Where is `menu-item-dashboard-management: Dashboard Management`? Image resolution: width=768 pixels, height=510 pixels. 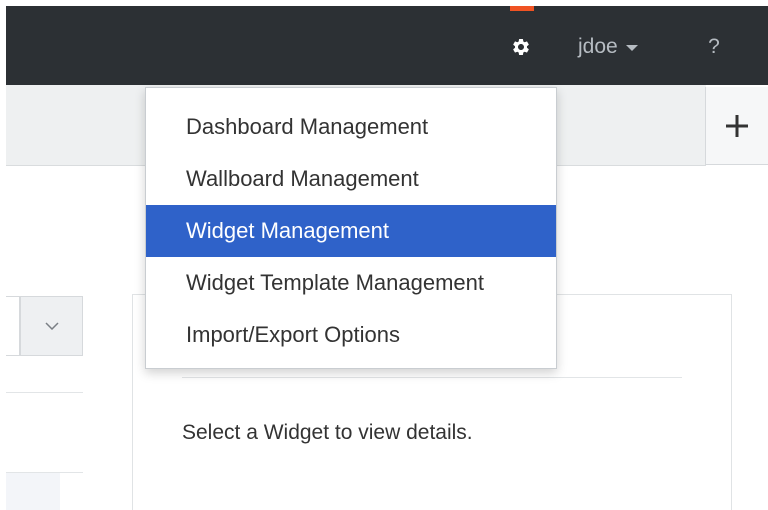
menu-item-dashboard-management: Dashboard Management is located at coordinates (351, 127).